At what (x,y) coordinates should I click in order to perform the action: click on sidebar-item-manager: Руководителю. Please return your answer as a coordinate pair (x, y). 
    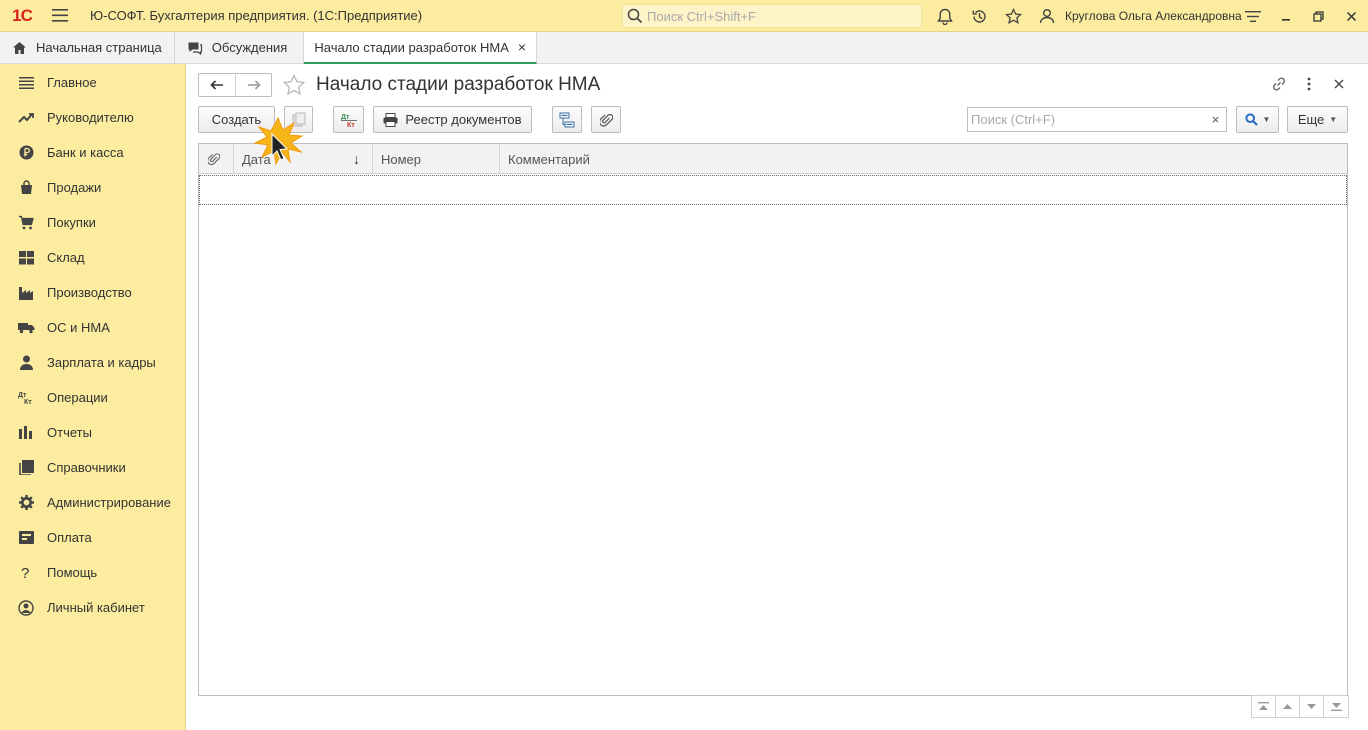
    Looking at the image, I should click on (92, 117).